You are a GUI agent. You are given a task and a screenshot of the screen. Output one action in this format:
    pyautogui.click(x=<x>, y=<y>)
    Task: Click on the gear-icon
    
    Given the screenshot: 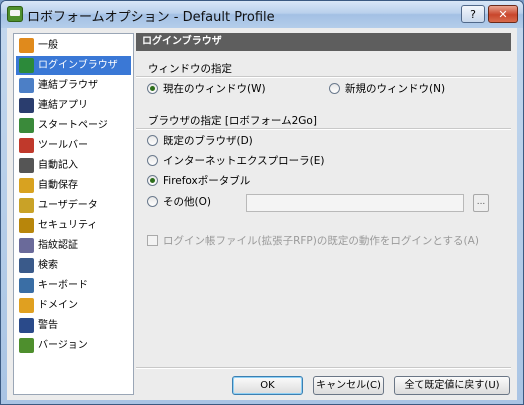 What is the action you would take?
    pyautogui.click(x=26, y=45)
    